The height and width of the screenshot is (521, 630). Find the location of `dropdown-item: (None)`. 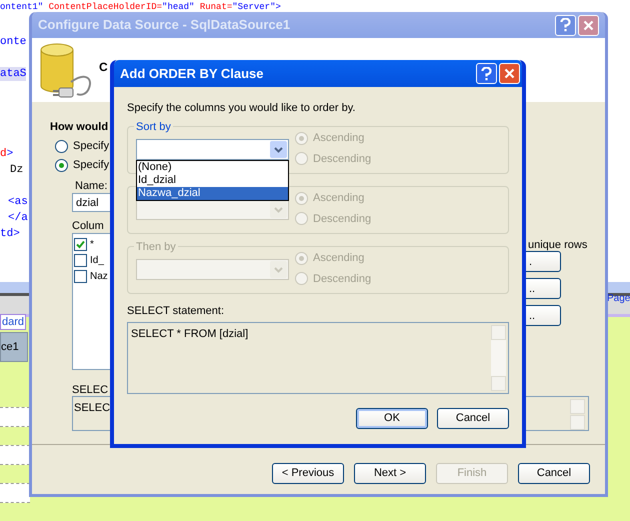

dropdown-item: (None) is located at coordinates (212, 167).